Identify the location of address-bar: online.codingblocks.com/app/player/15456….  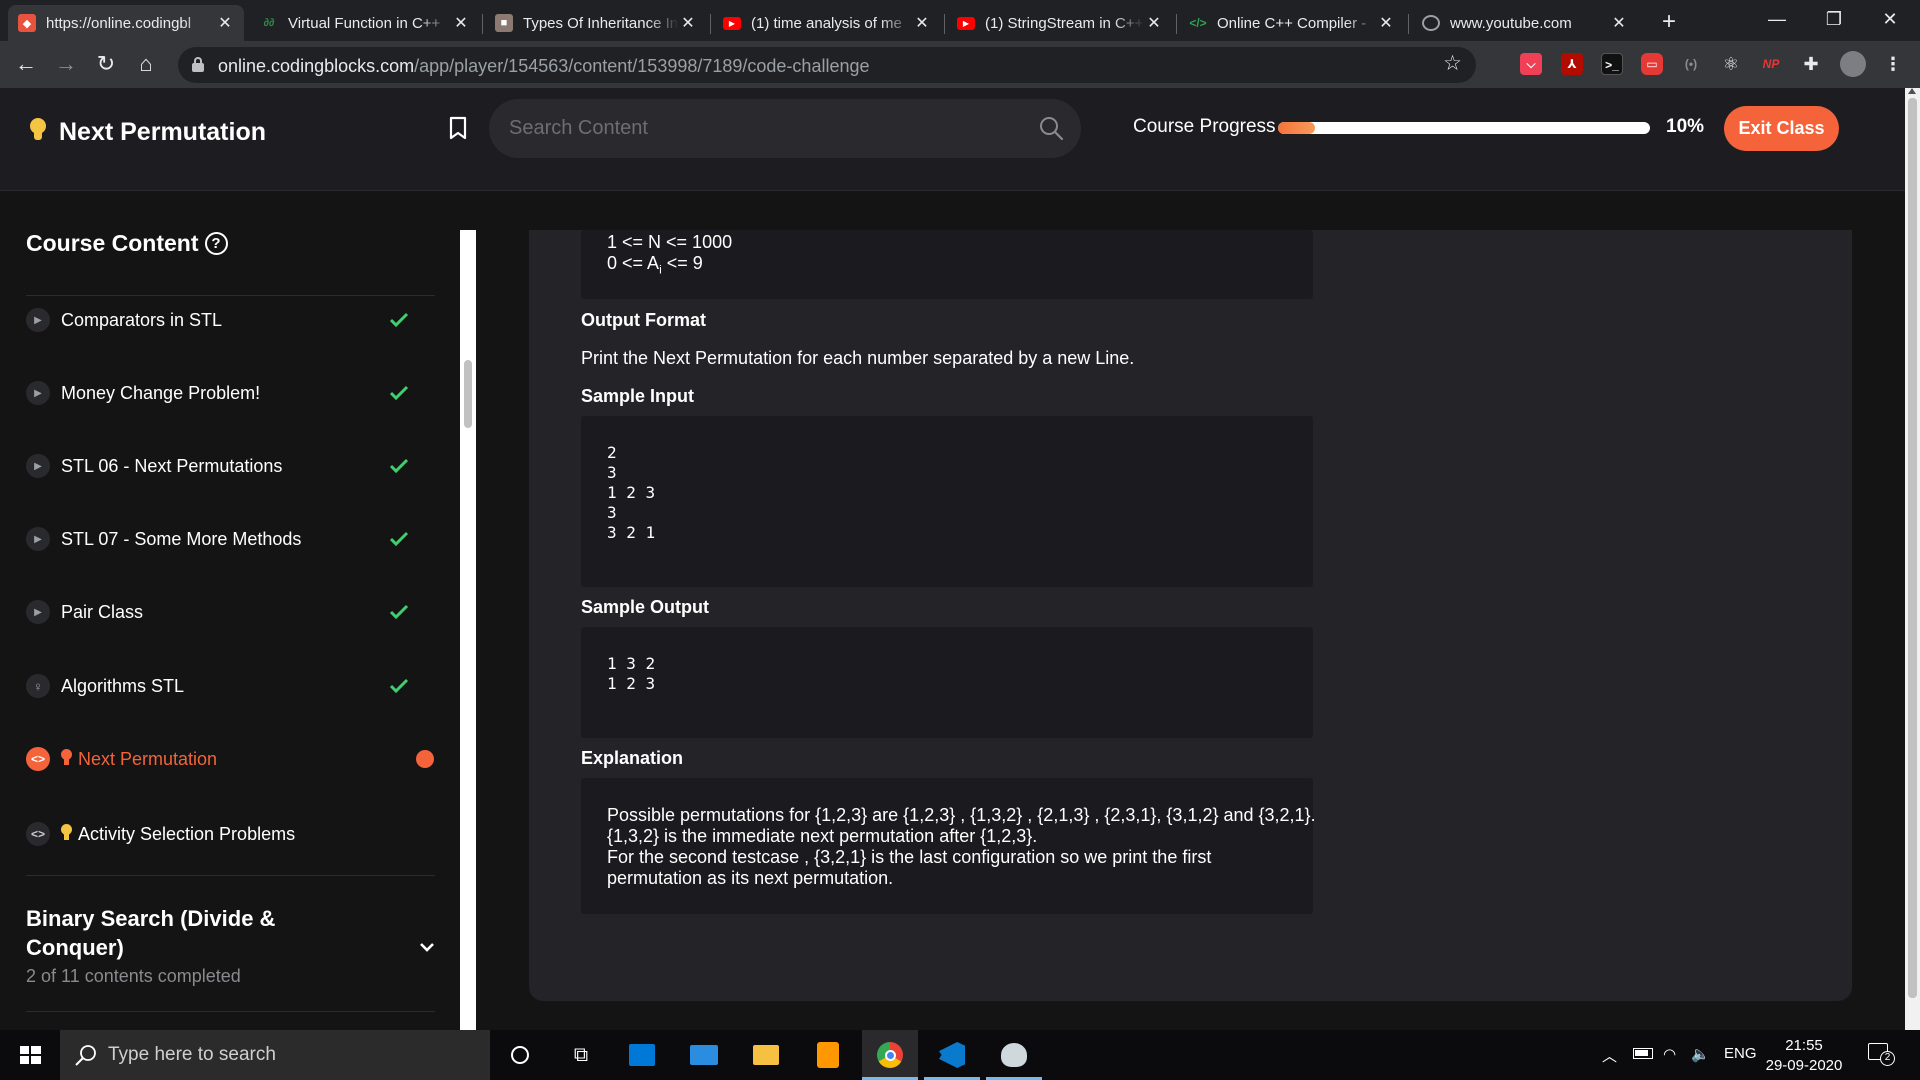
(827, 65).